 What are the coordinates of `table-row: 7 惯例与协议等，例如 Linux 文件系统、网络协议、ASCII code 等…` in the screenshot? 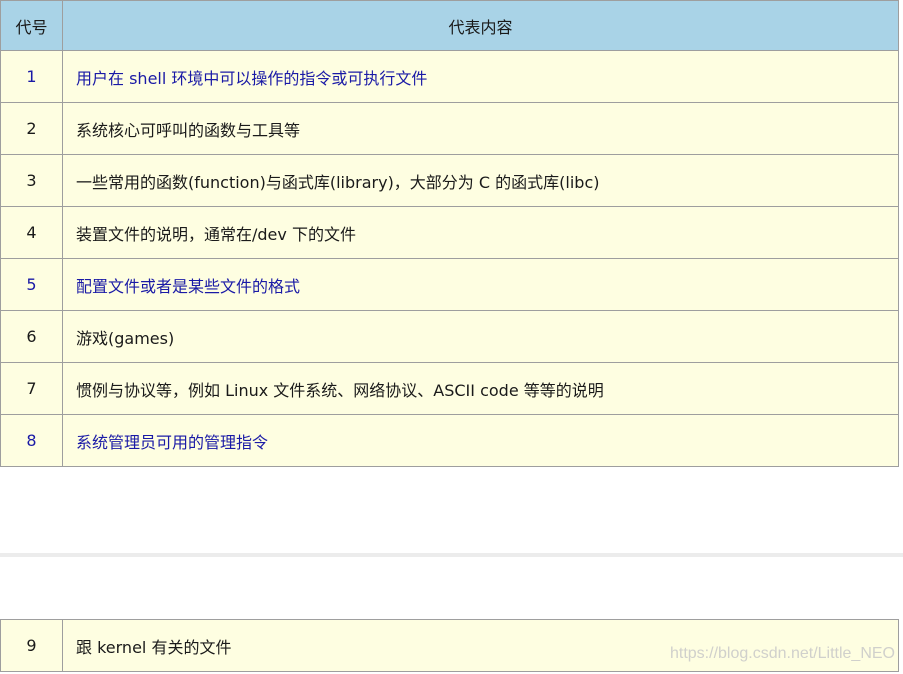 It's located at (449, 388).